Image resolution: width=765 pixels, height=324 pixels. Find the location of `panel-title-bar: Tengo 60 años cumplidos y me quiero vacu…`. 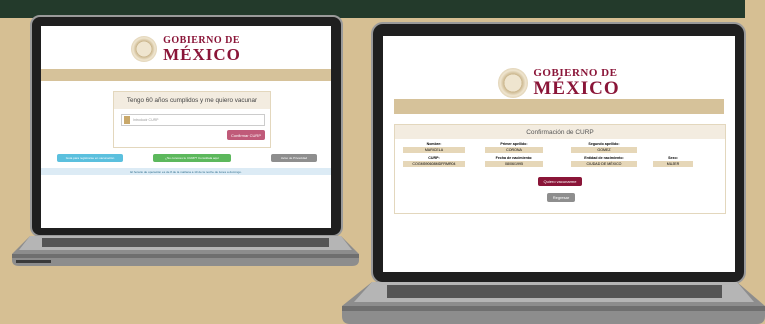

panel-title-bar: Tengo 60 años cumplidos y me quiero vacu… is located at coordinates (192, 100).